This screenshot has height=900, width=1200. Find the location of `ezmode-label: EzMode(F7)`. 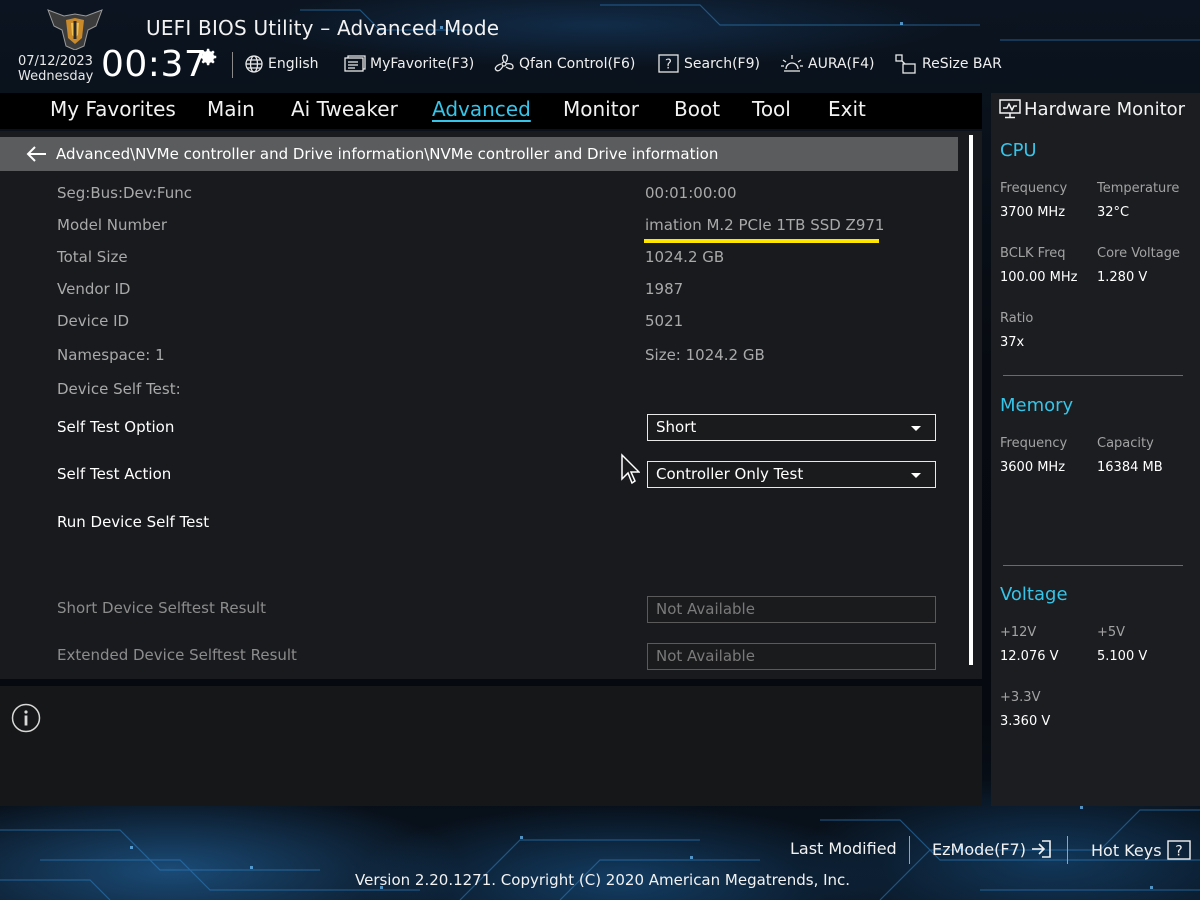

ezmode-label: EzMode(F7) is located at coordinates (979, 849).